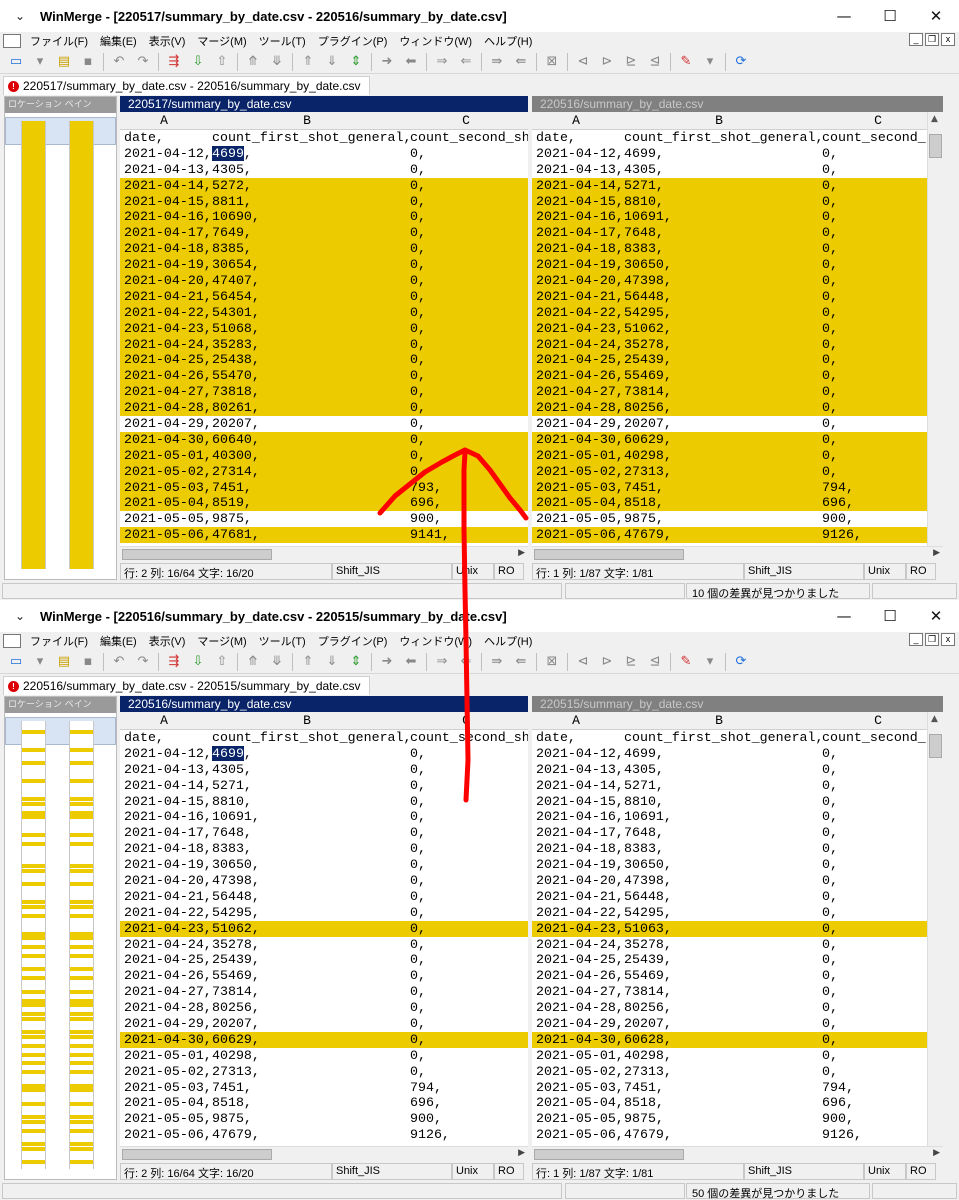 The width and height of the screenshot is (959, 1200). I want to click on maximize-button: ☐, so click(890, 616).